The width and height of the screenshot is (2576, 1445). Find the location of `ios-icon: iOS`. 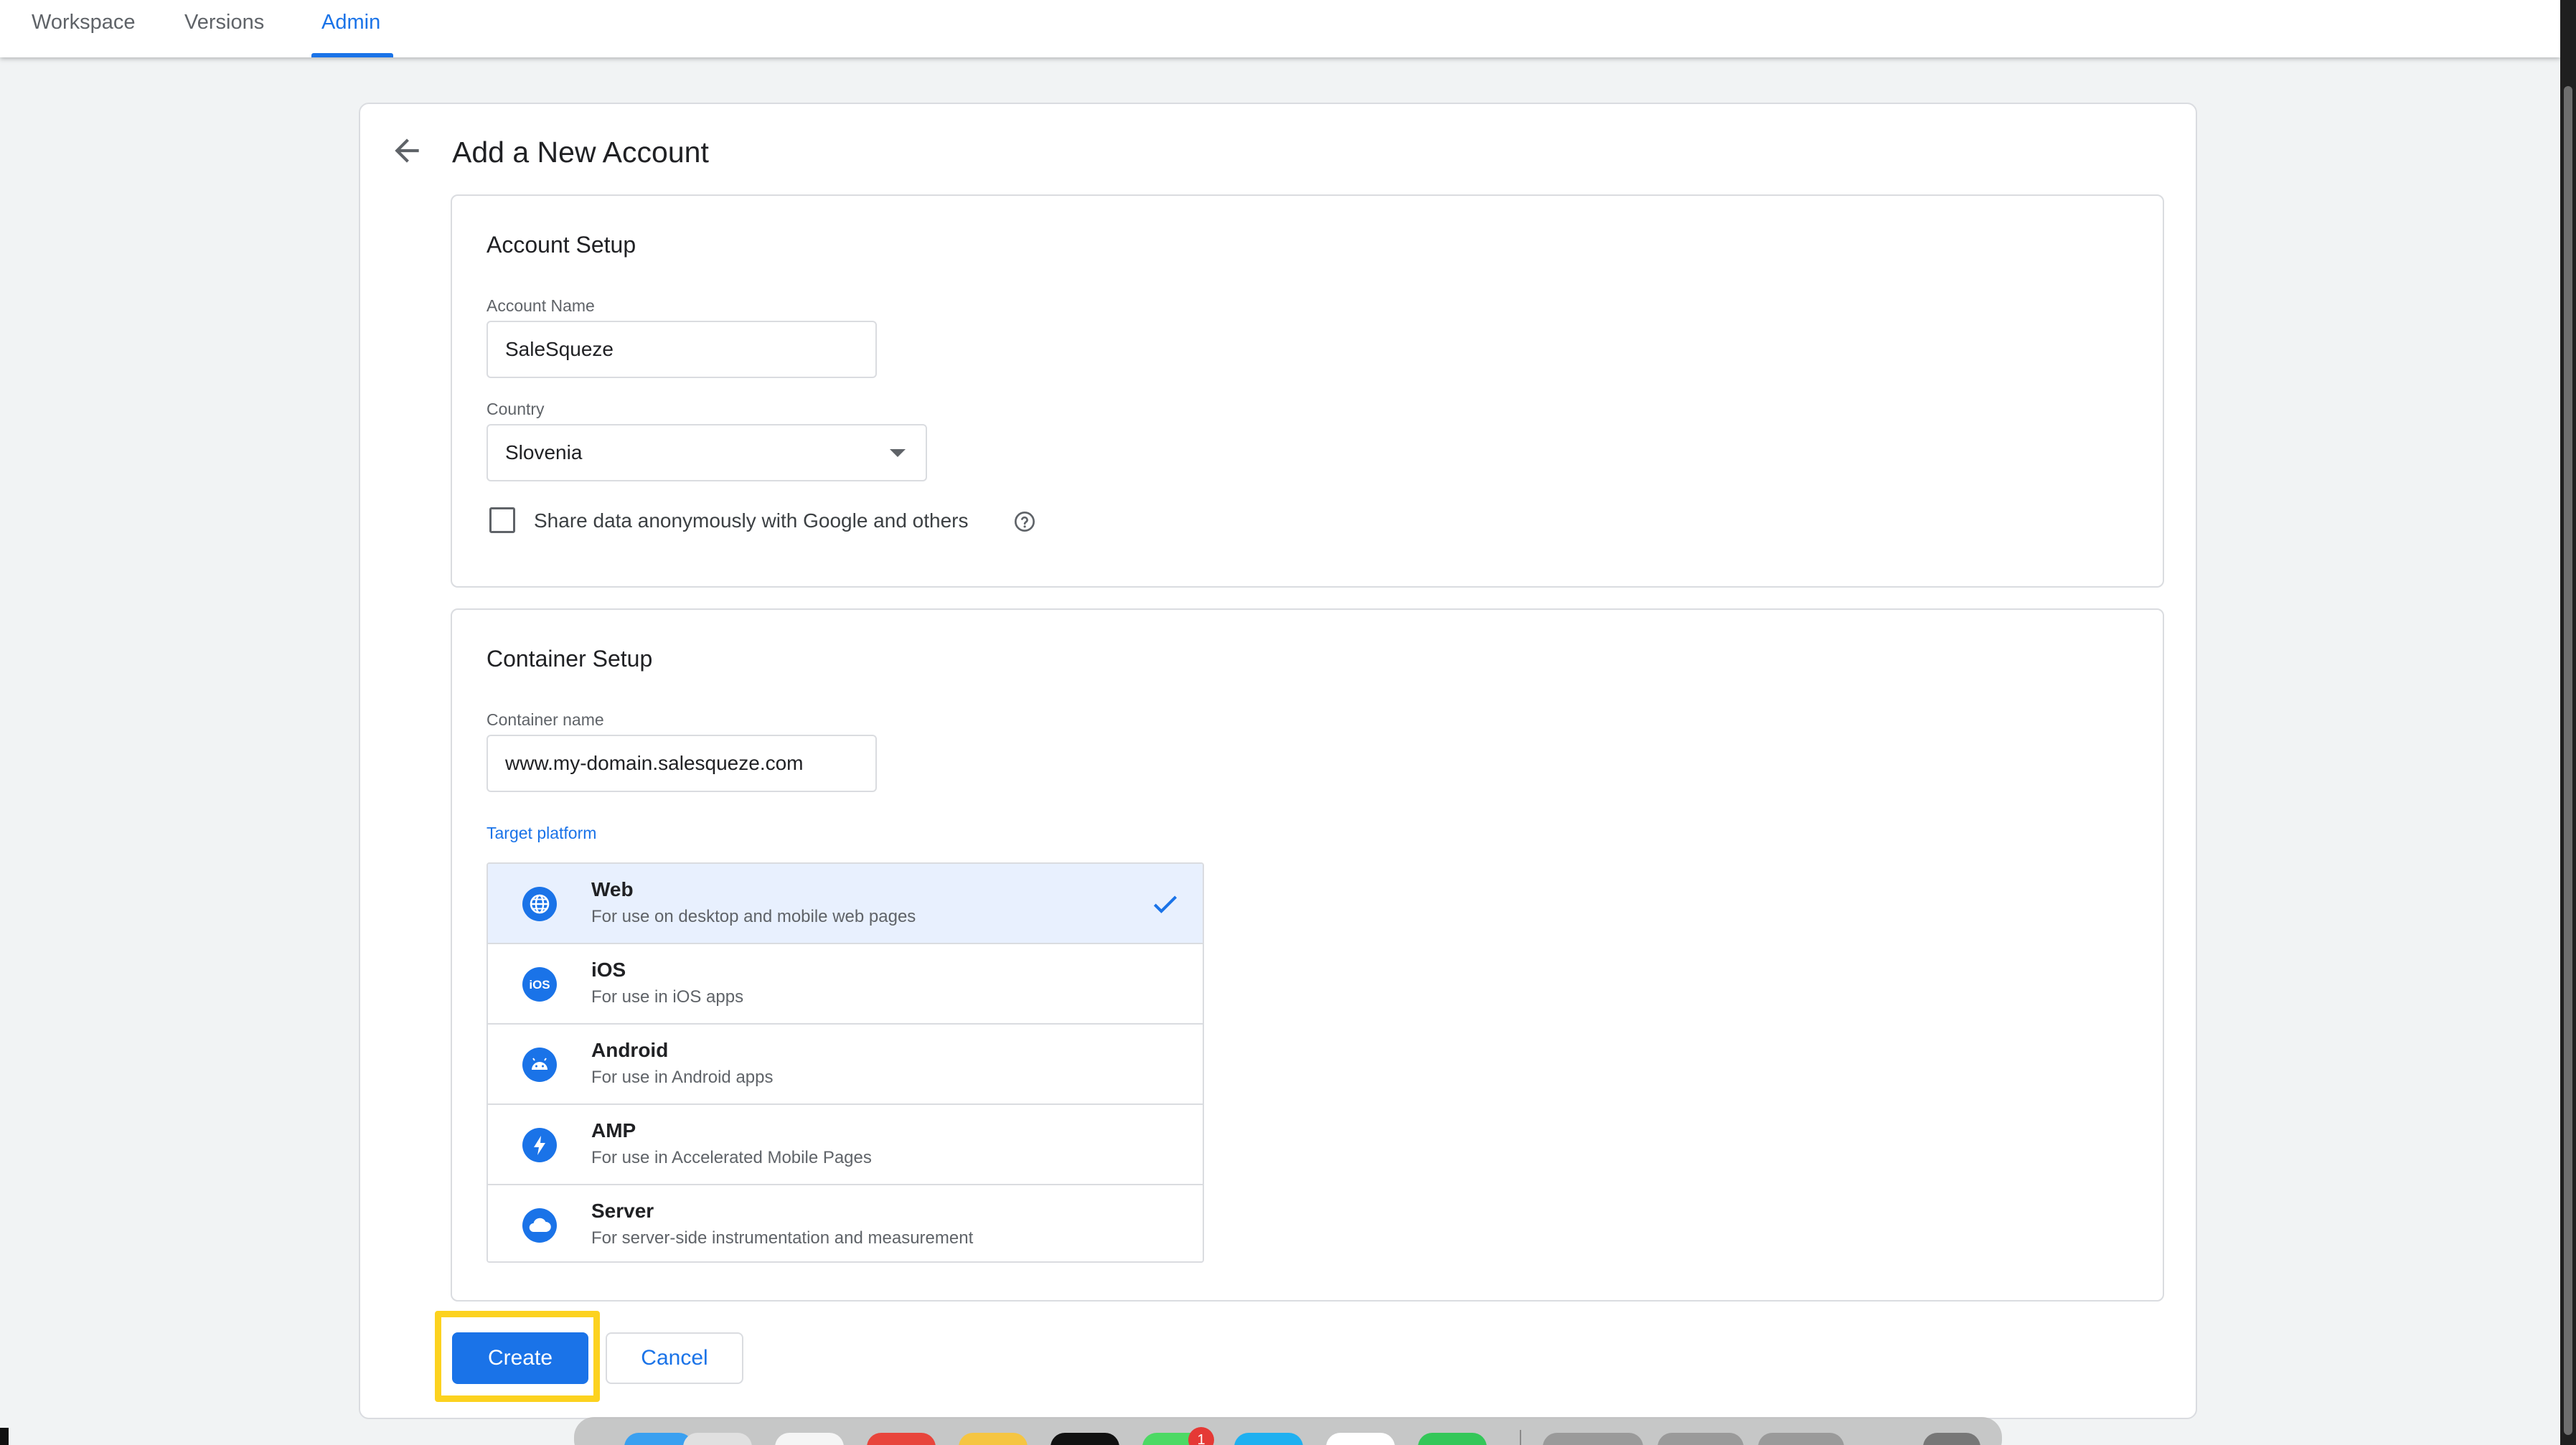

ios-icon: iOS is located at coordinates (539, 984).